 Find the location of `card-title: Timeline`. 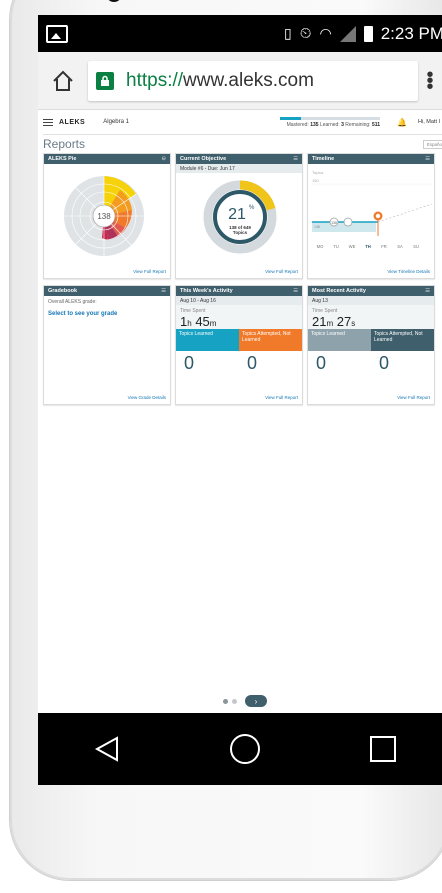

card-title: Timeline is located at coordinates (323, 159).